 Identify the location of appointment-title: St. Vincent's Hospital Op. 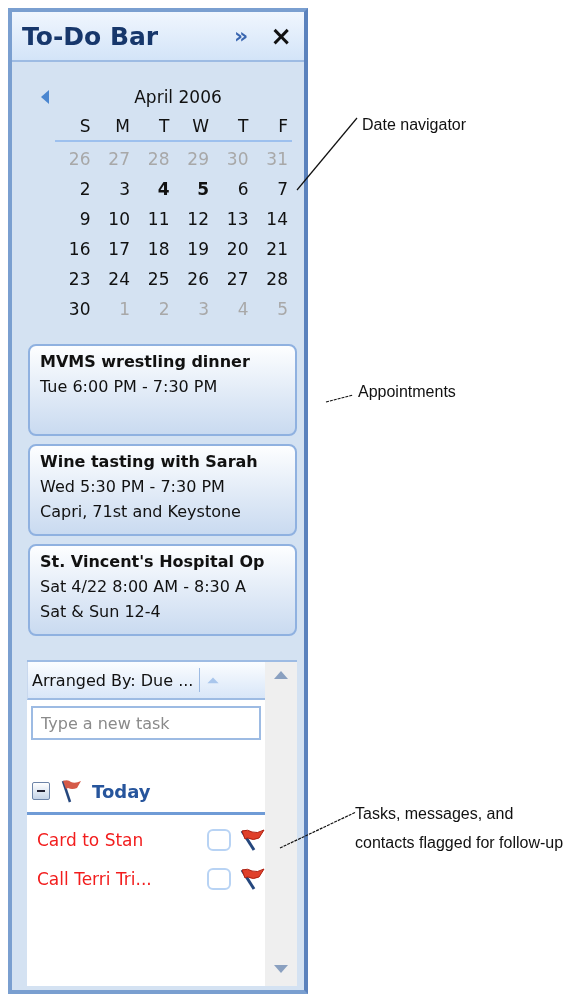
(152, 562).